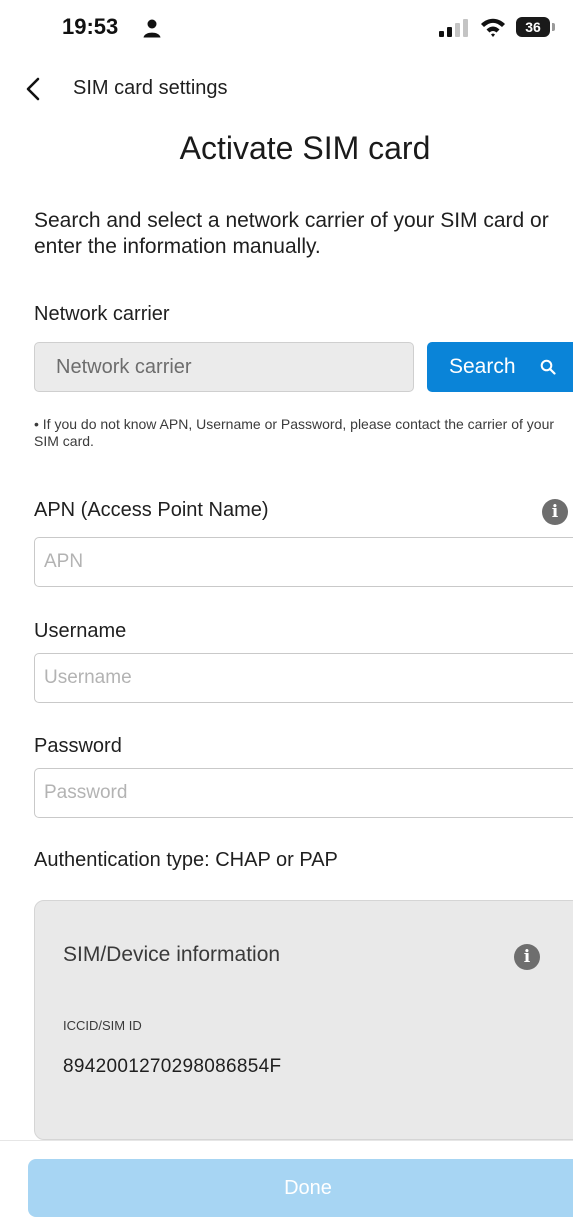 This screenshot has width=573, height=1218. I want to click on username-label: Username, so click(80, 631).